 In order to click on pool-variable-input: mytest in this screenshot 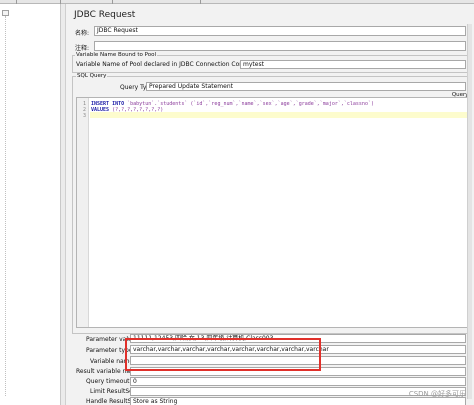, I will do `click(353, 64)`.